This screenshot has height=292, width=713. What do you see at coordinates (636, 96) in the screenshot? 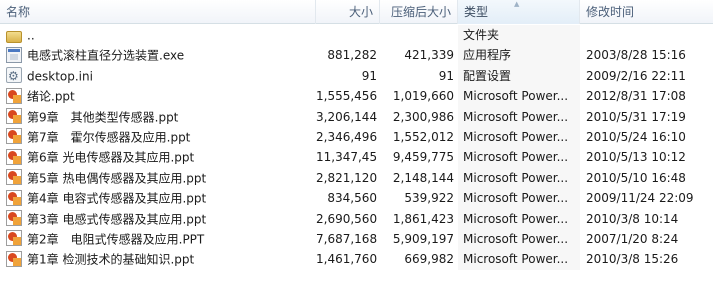
I see `modified-time: 2012/8/31 17:08` at bounding box center [636, 96].